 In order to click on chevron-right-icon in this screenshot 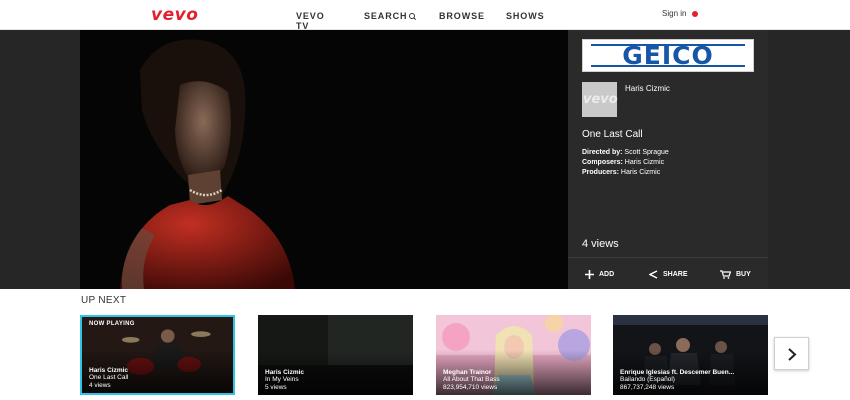, I will do `click(792, 354)`.